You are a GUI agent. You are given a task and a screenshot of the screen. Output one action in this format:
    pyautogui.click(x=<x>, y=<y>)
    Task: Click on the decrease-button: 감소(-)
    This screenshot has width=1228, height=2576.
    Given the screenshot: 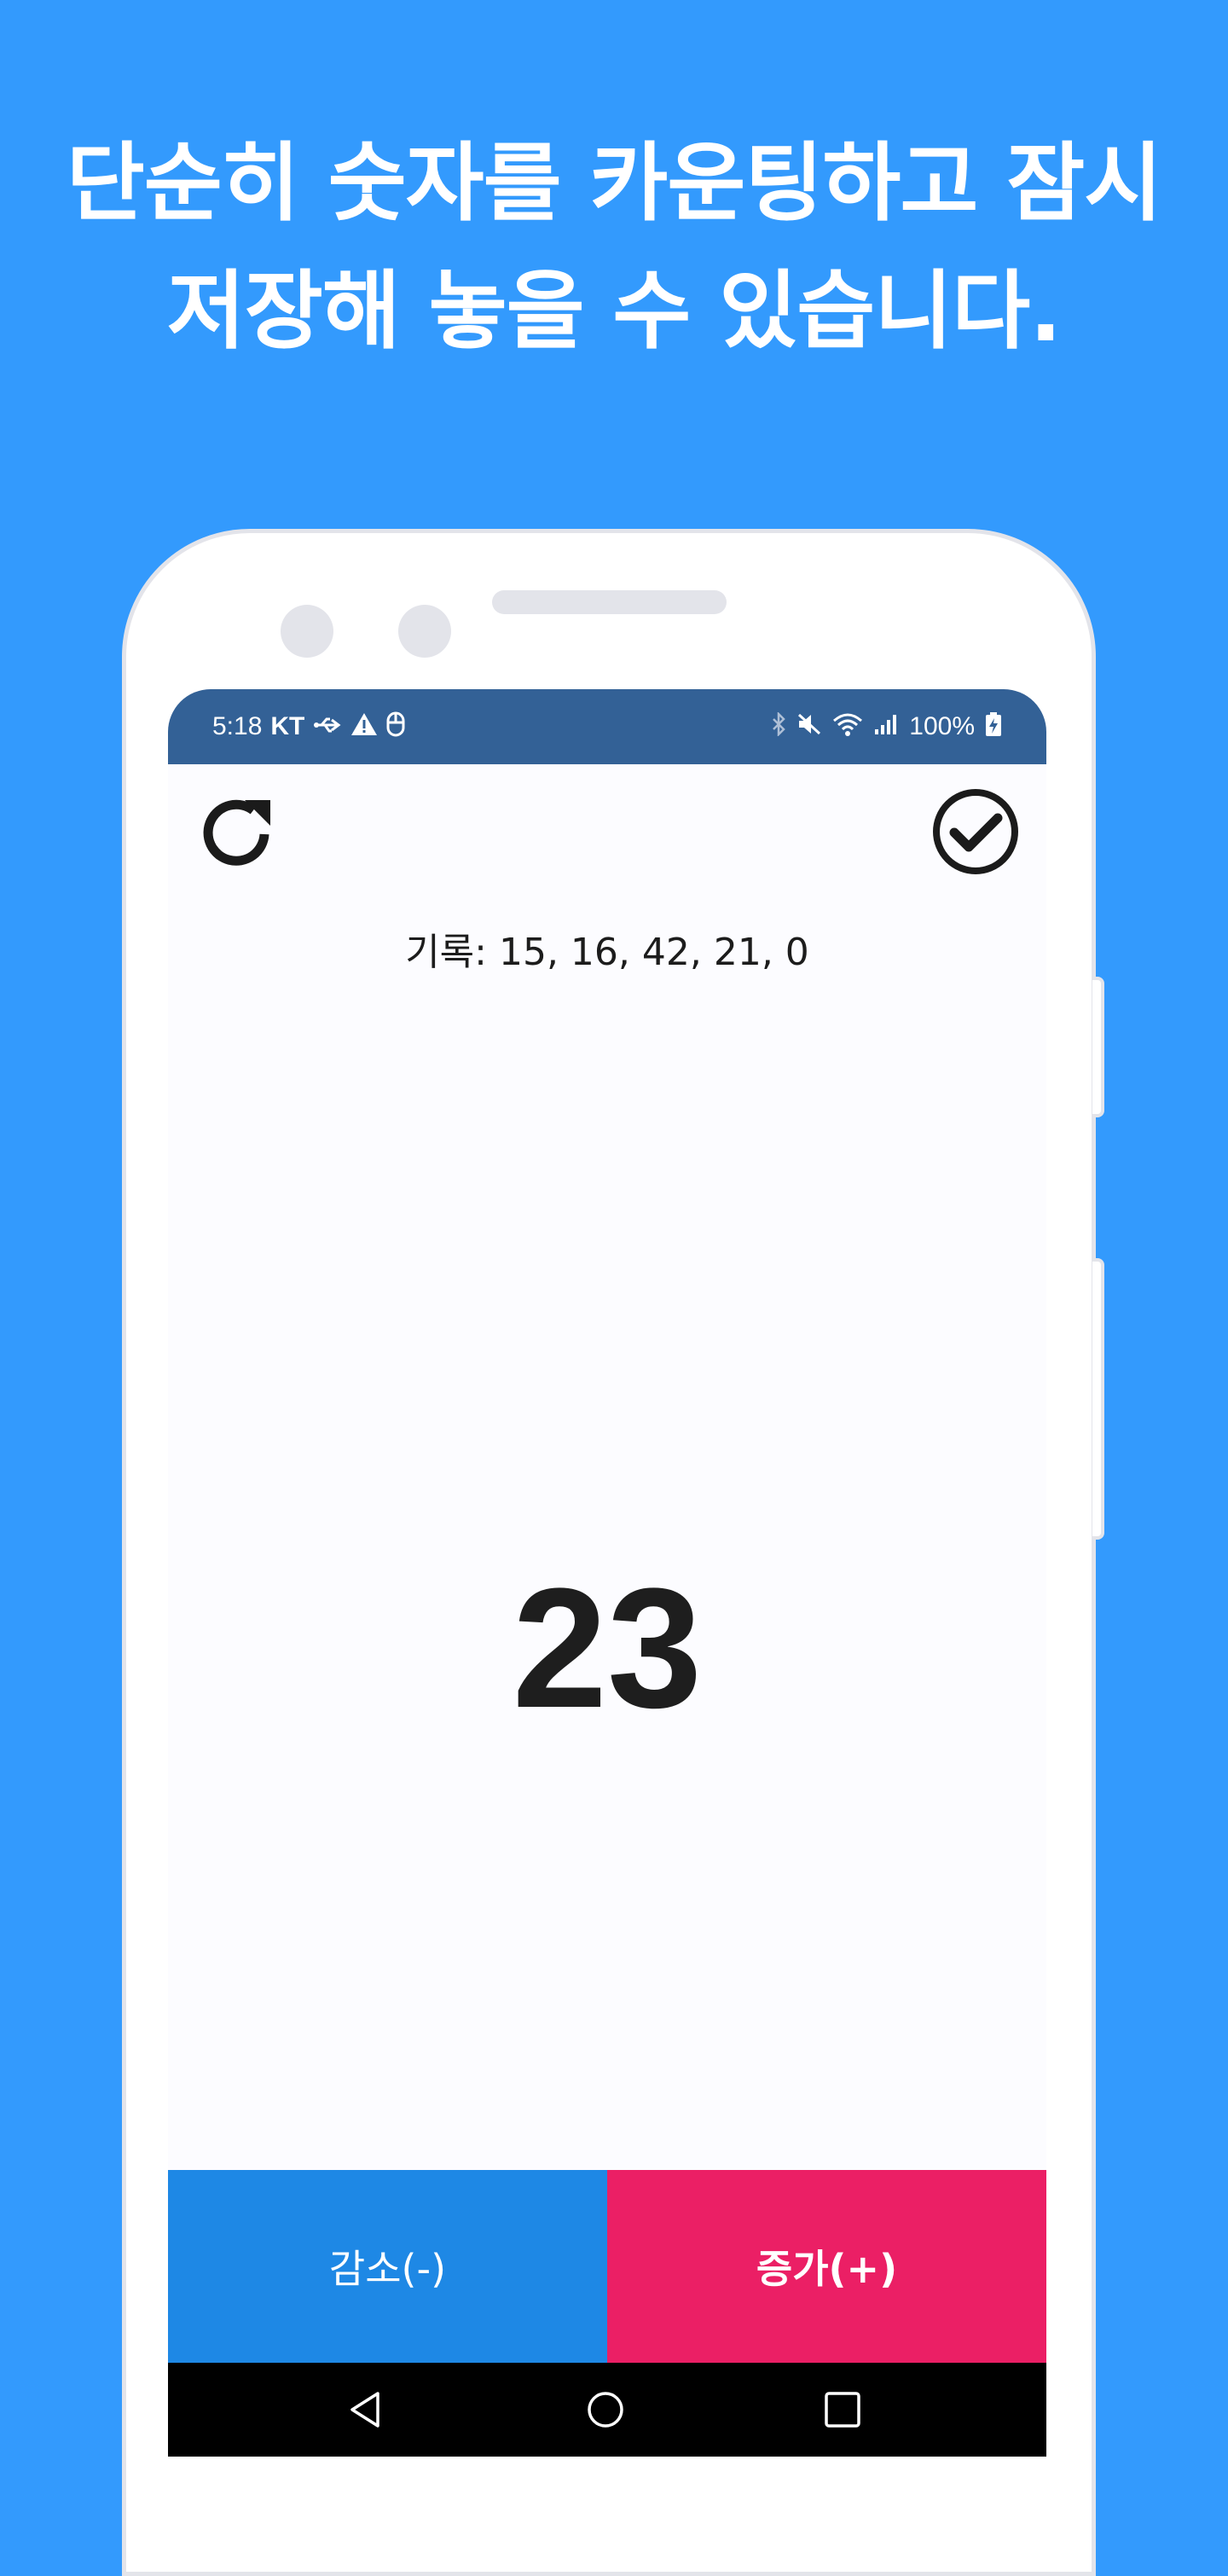 What is the action you would take?
    pyautogui.click(x=387, y=2266)
    